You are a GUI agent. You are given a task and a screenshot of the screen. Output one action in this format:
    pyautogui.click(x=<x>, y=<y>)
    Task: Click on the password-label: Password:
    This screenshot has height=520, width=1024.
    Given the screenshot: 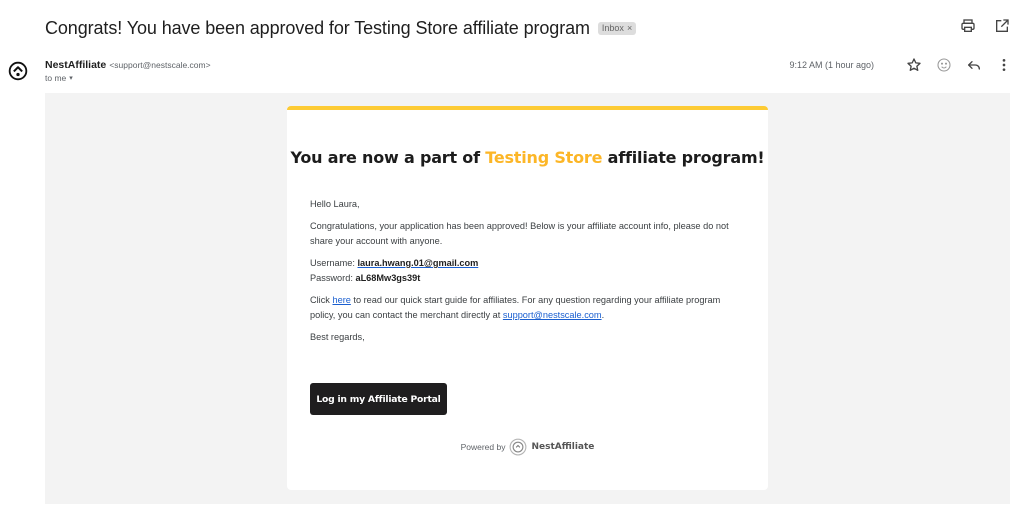 What is the action you would take?
    pyautogui.click(x=333, y=278)
    